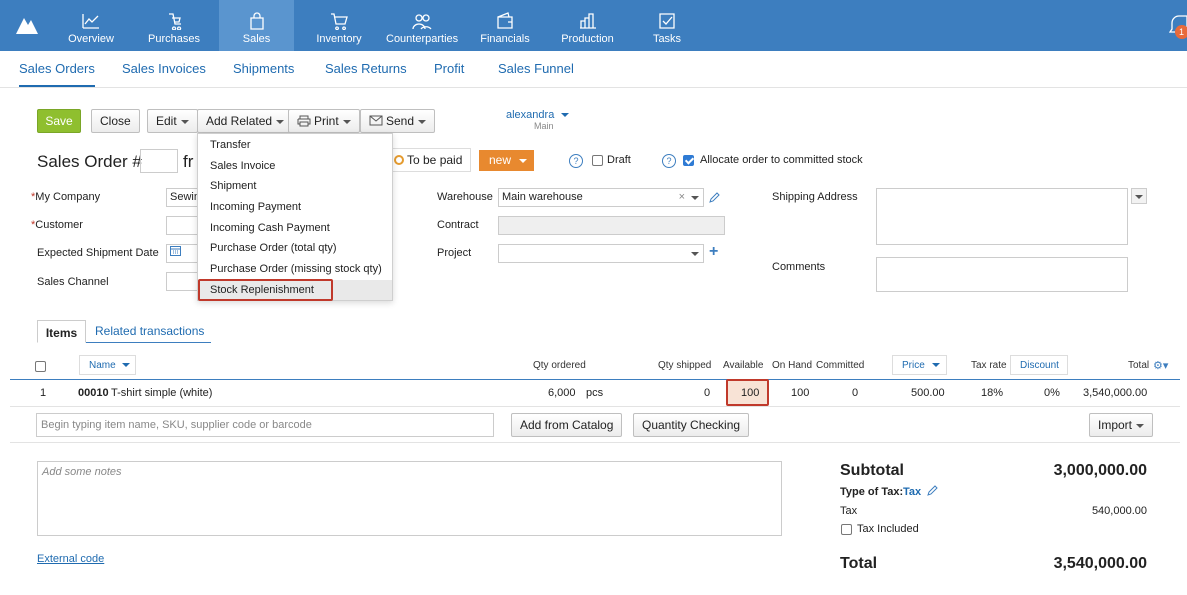  Describe the element at coordinates (506, 160) in the screenshot. I see `status-dropdown: new` at that location.